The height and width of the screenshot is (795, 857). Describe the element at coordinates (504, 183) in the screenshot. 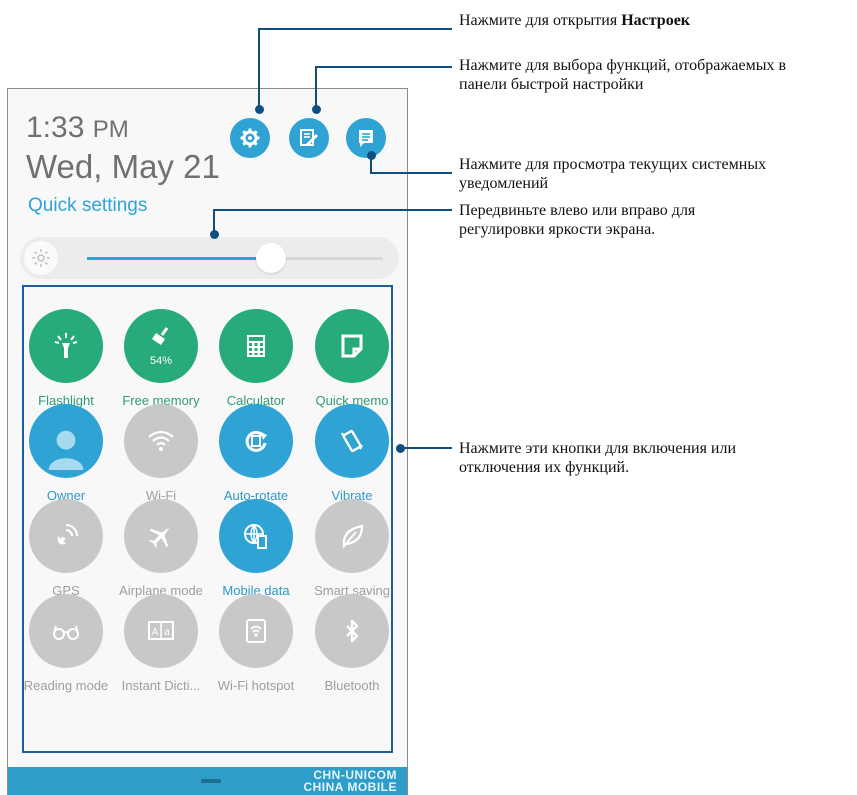

I see `callout-notif-line-2: уведомлений` at that location.